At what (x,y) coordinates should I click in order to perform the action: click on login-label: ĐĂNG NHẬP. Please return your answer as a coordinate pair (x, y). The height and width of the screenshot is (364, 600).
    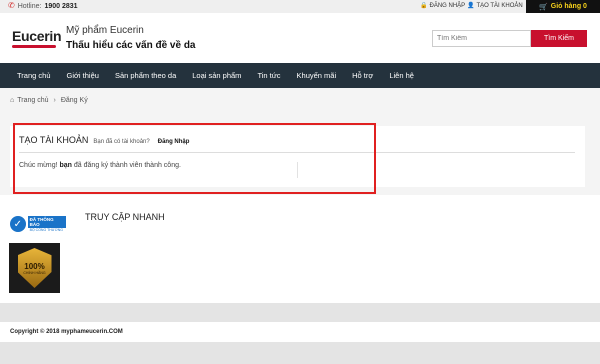
    Looking at the image, I should click on (447, 5).